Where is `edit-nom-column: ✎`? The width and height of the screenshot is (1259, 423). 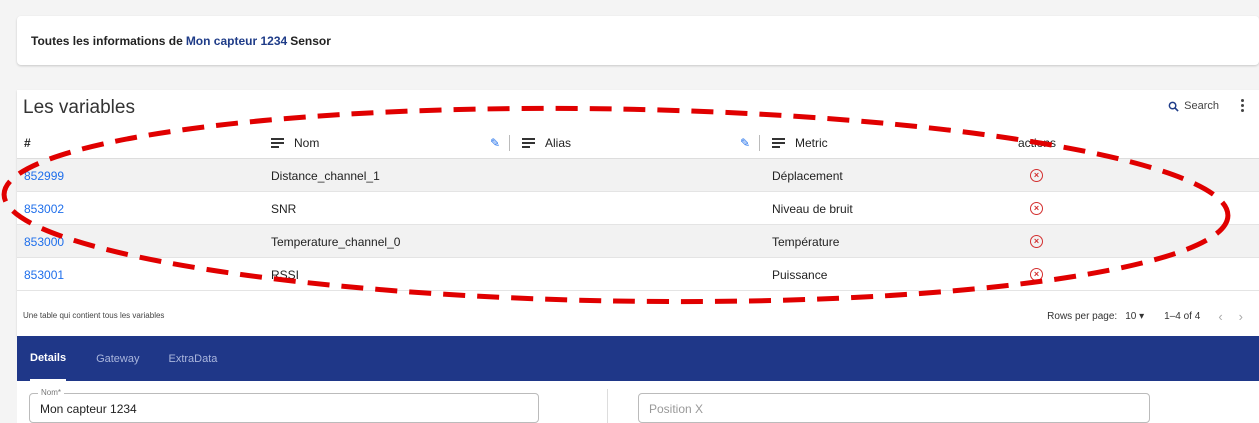
edit-nom-column: ✎ is located at coordinates (495, 143).